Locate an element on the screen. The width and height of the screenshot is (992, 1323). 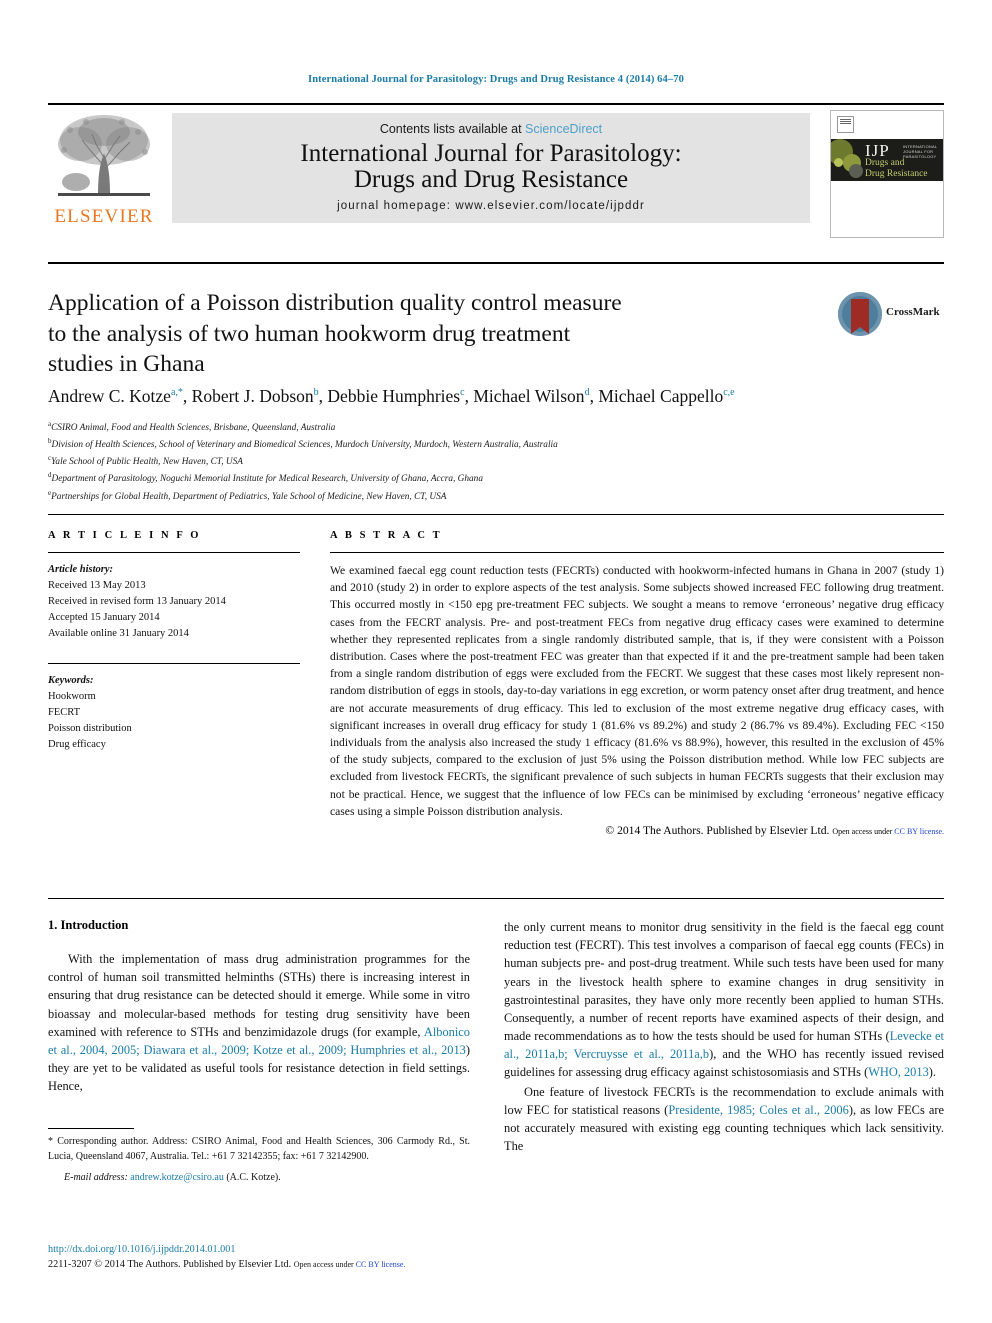
citation-link: WHO, 2013 is located at coordinates (898, 1072).